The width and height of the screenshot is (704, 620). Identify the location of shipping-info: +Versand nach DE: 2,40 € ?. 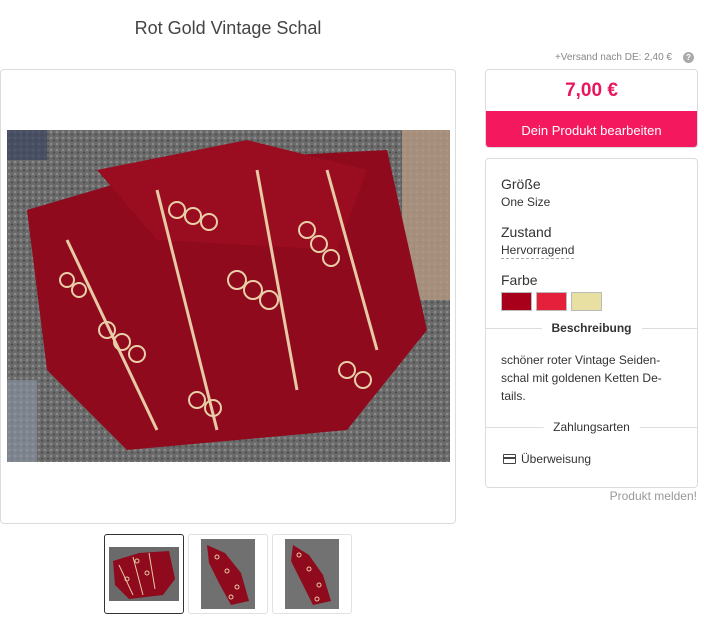
(624, 57).